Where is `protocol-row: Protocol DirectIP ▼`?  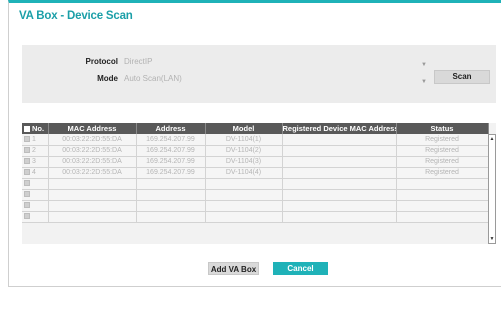
protocol-row: Protocol DirectIP ▼ is located at coordinates (259, 62).